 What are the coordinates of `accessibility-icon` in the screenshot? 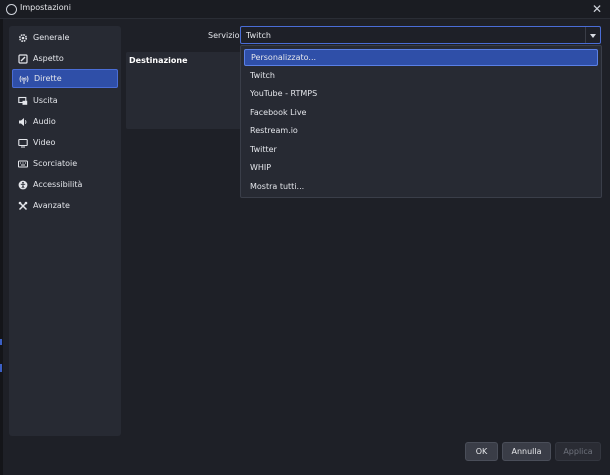 It's located at (23, 185).